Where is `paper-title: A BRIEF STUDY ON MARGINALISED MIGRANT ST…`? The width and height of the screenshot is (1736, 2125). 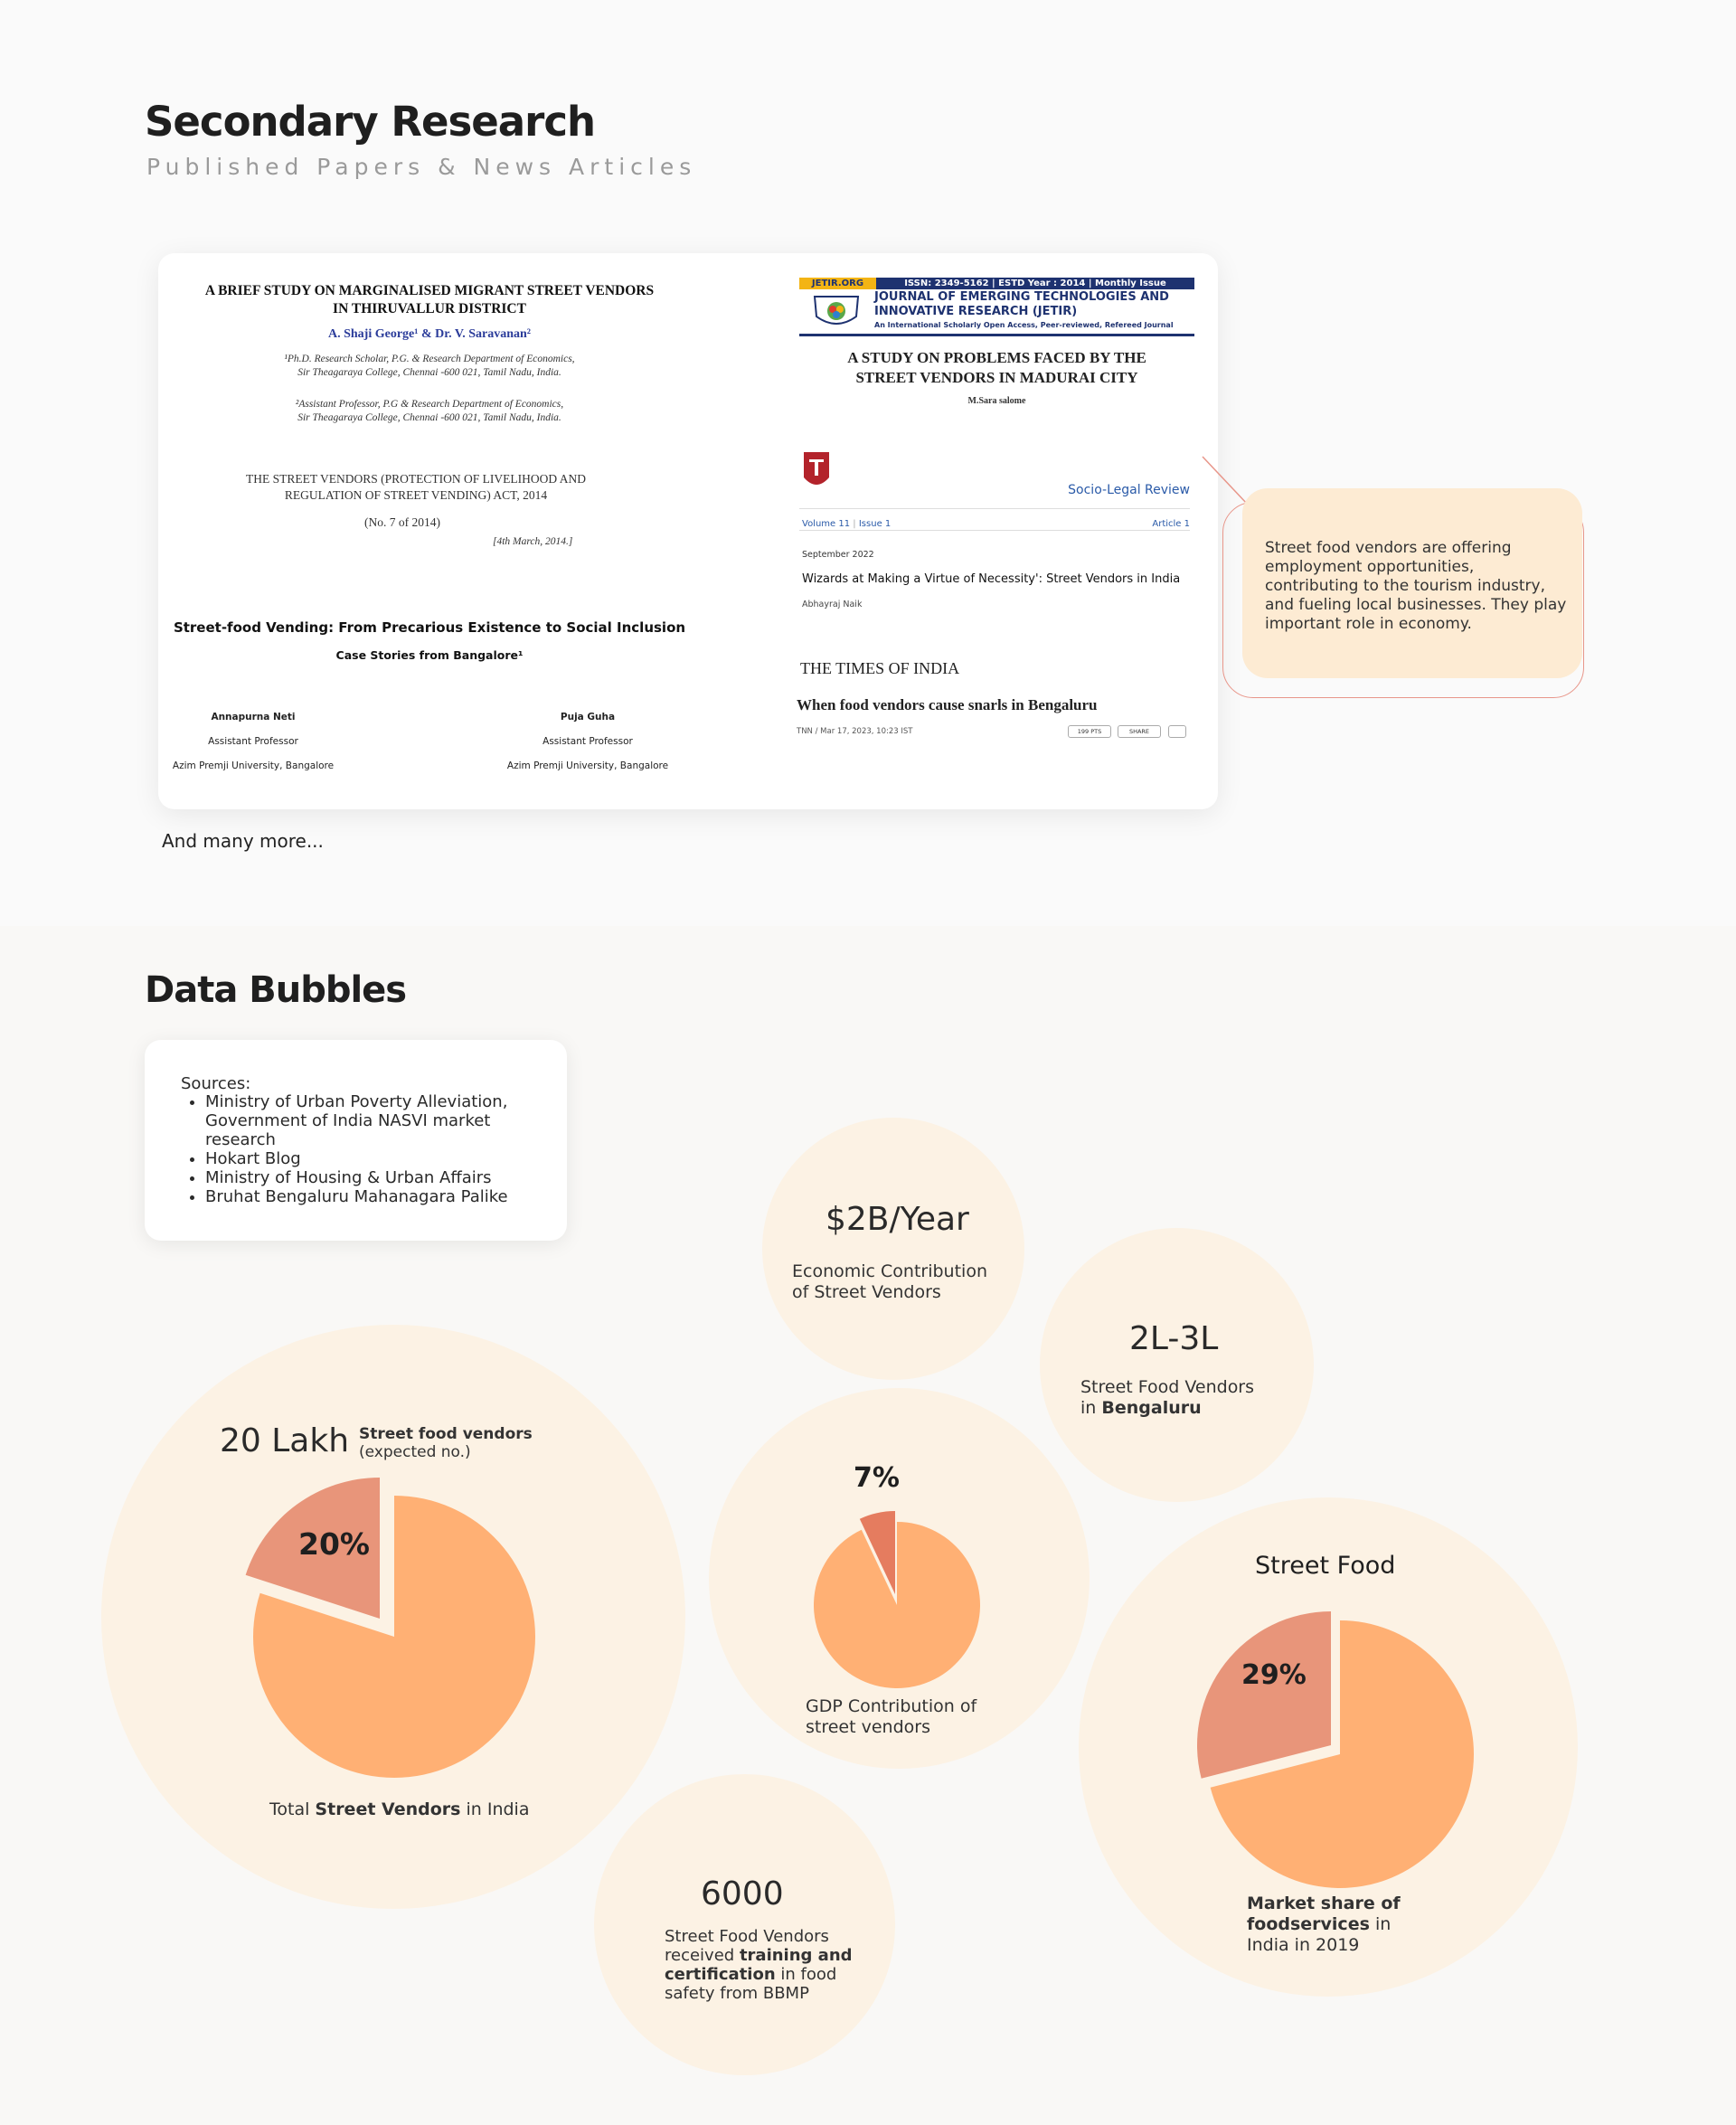
paper-title: A BRIEF STUDY ON MARGINALISED MIGRANT ST… is located at coordinates (430, 300).